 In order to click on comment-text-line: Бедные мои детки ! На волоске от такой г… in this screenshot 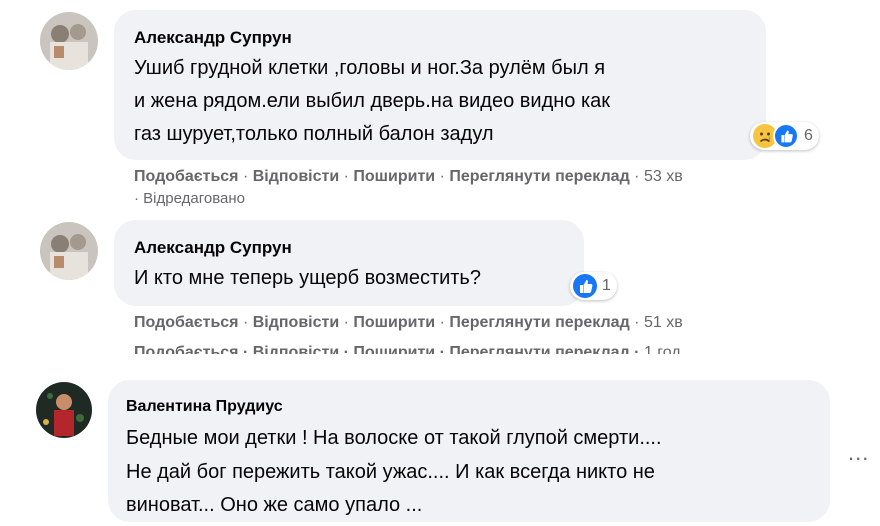, I will do `click(394, 438)`.